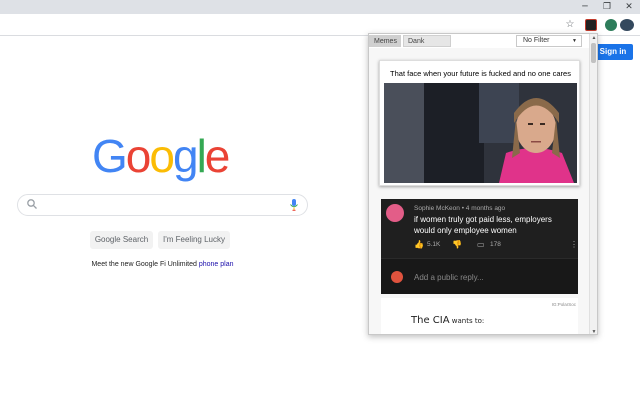 The width and height of the screenshot is (640, 400). I want to click on replies-icon: ▭, so click(481, 244).